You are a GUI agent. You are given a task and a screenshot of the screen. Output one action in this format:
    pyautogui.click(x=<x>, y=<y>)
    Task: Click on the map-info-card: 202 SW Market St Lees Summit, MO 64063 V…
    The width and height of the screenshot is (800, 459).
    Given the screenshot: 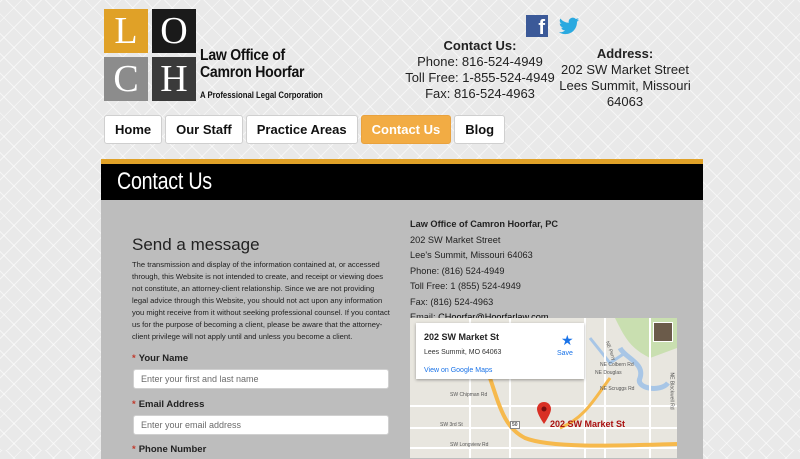 What is the action you would take?
    pyautogui.click(x=500, y=351)
    